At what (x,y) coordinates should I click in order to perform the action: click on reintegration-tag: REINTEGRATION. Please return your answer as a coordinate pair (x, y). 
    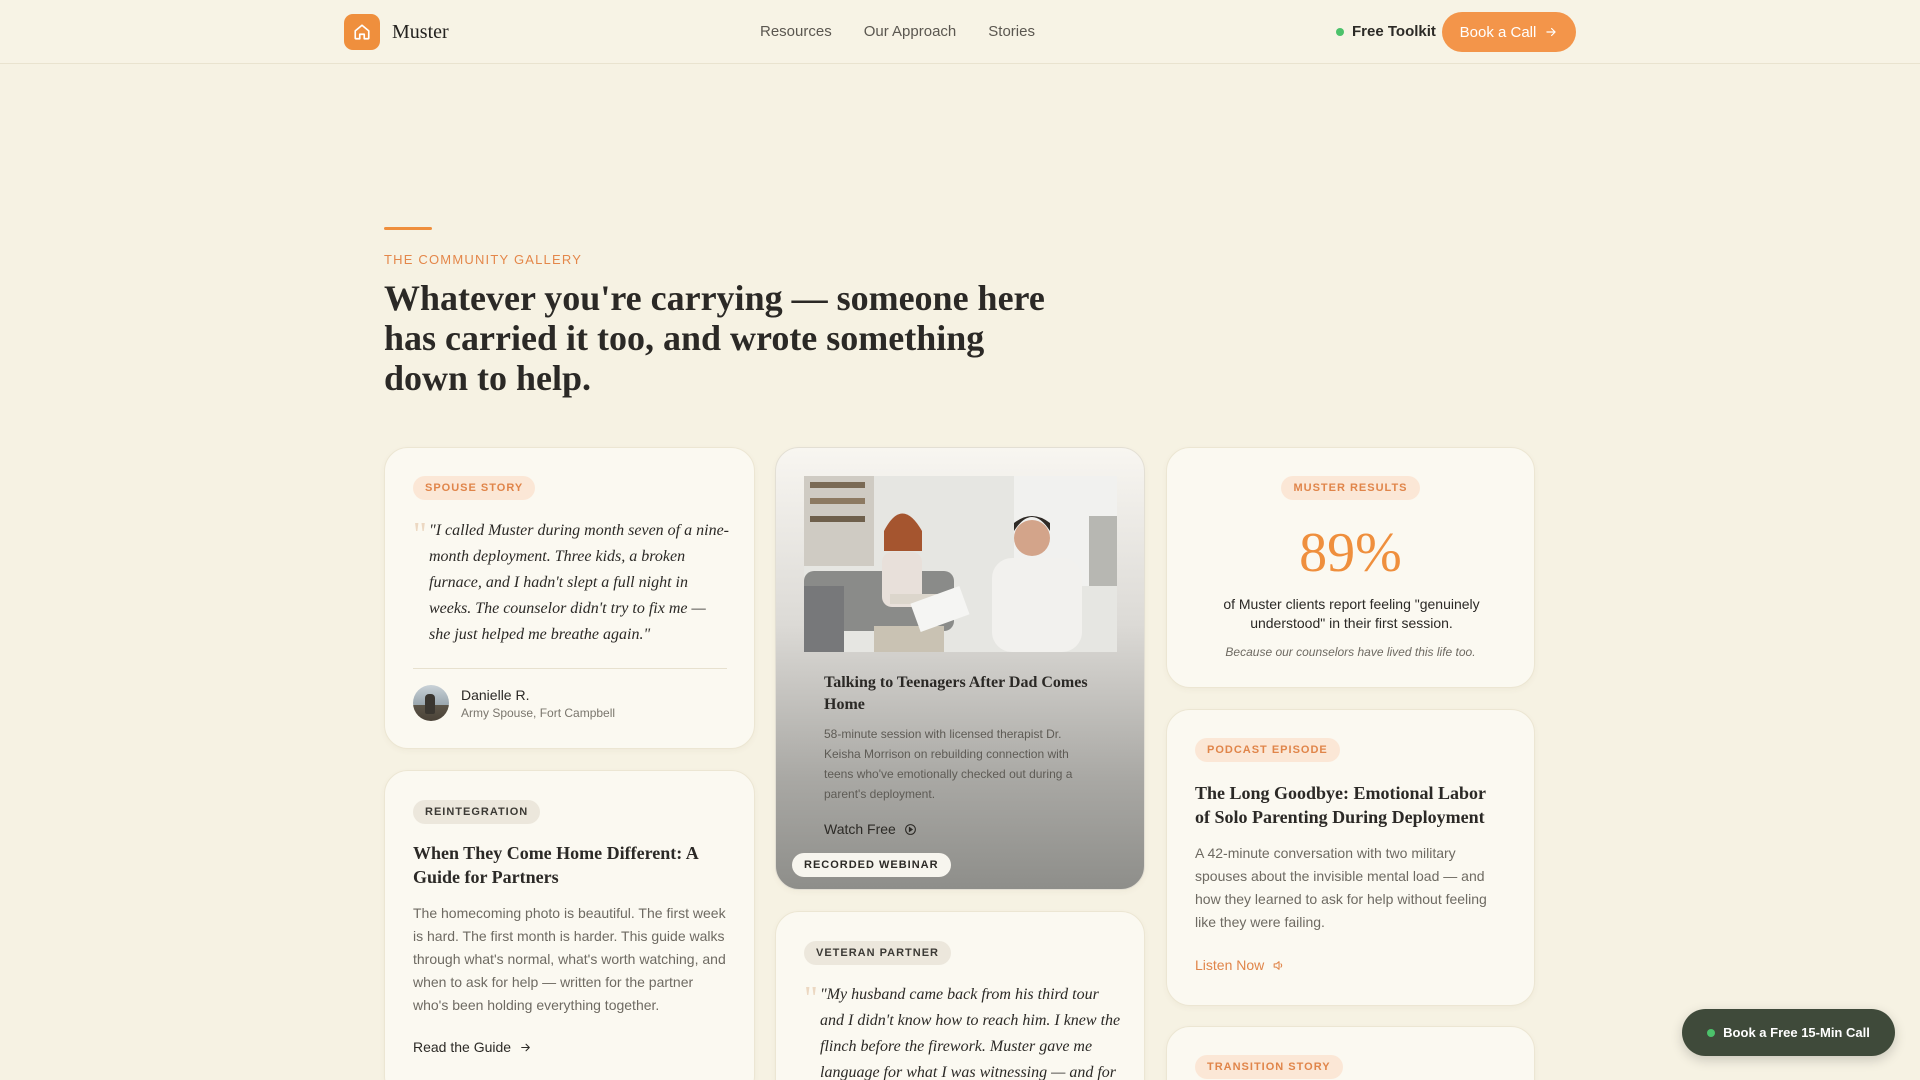
    Looking at the image, I should click on (477, 812).